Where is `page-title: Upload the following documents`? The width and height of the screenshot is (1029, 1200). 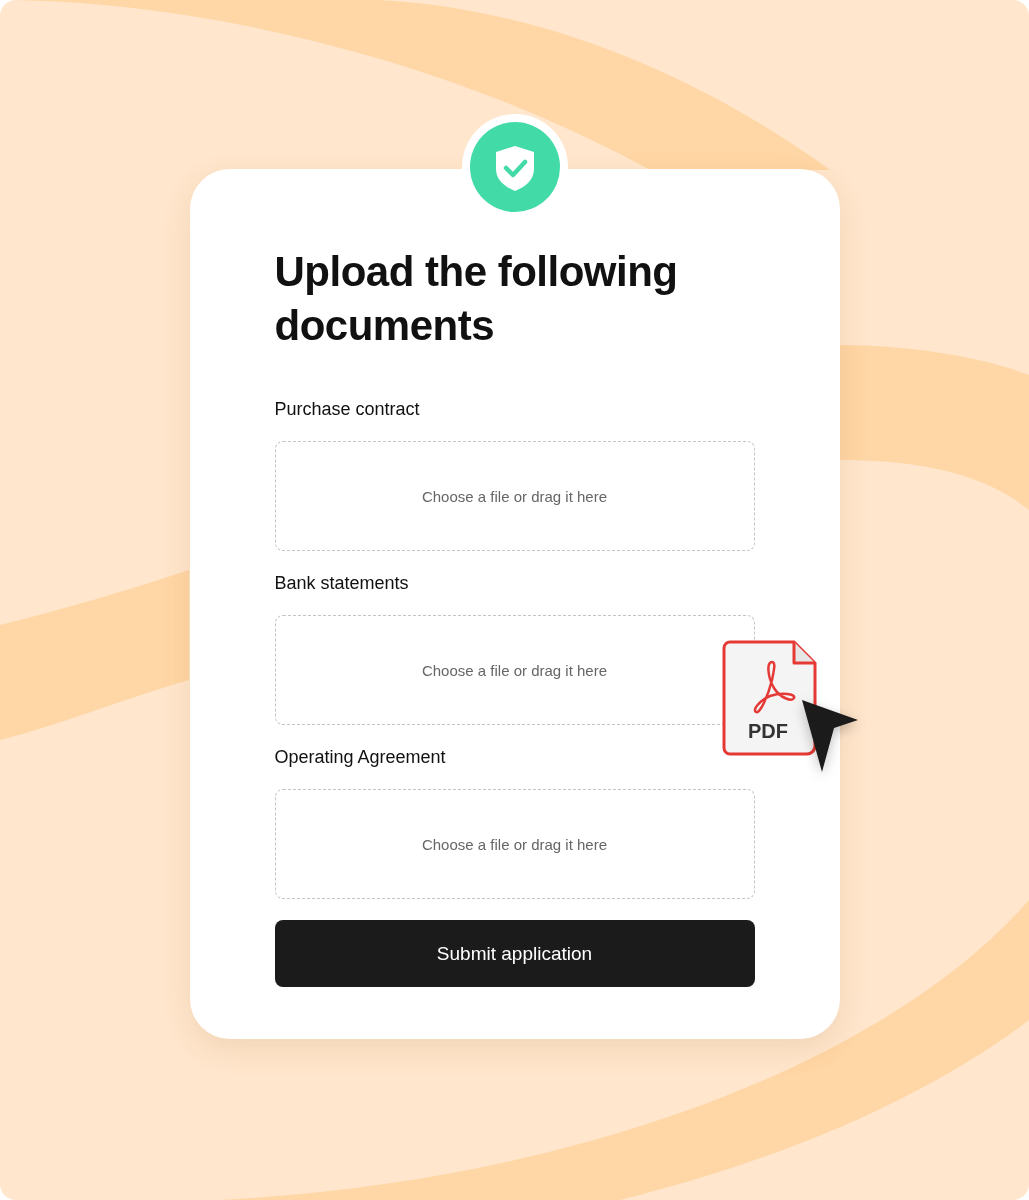
page-title: Upload the following documents is located at coordinates (476, 299).